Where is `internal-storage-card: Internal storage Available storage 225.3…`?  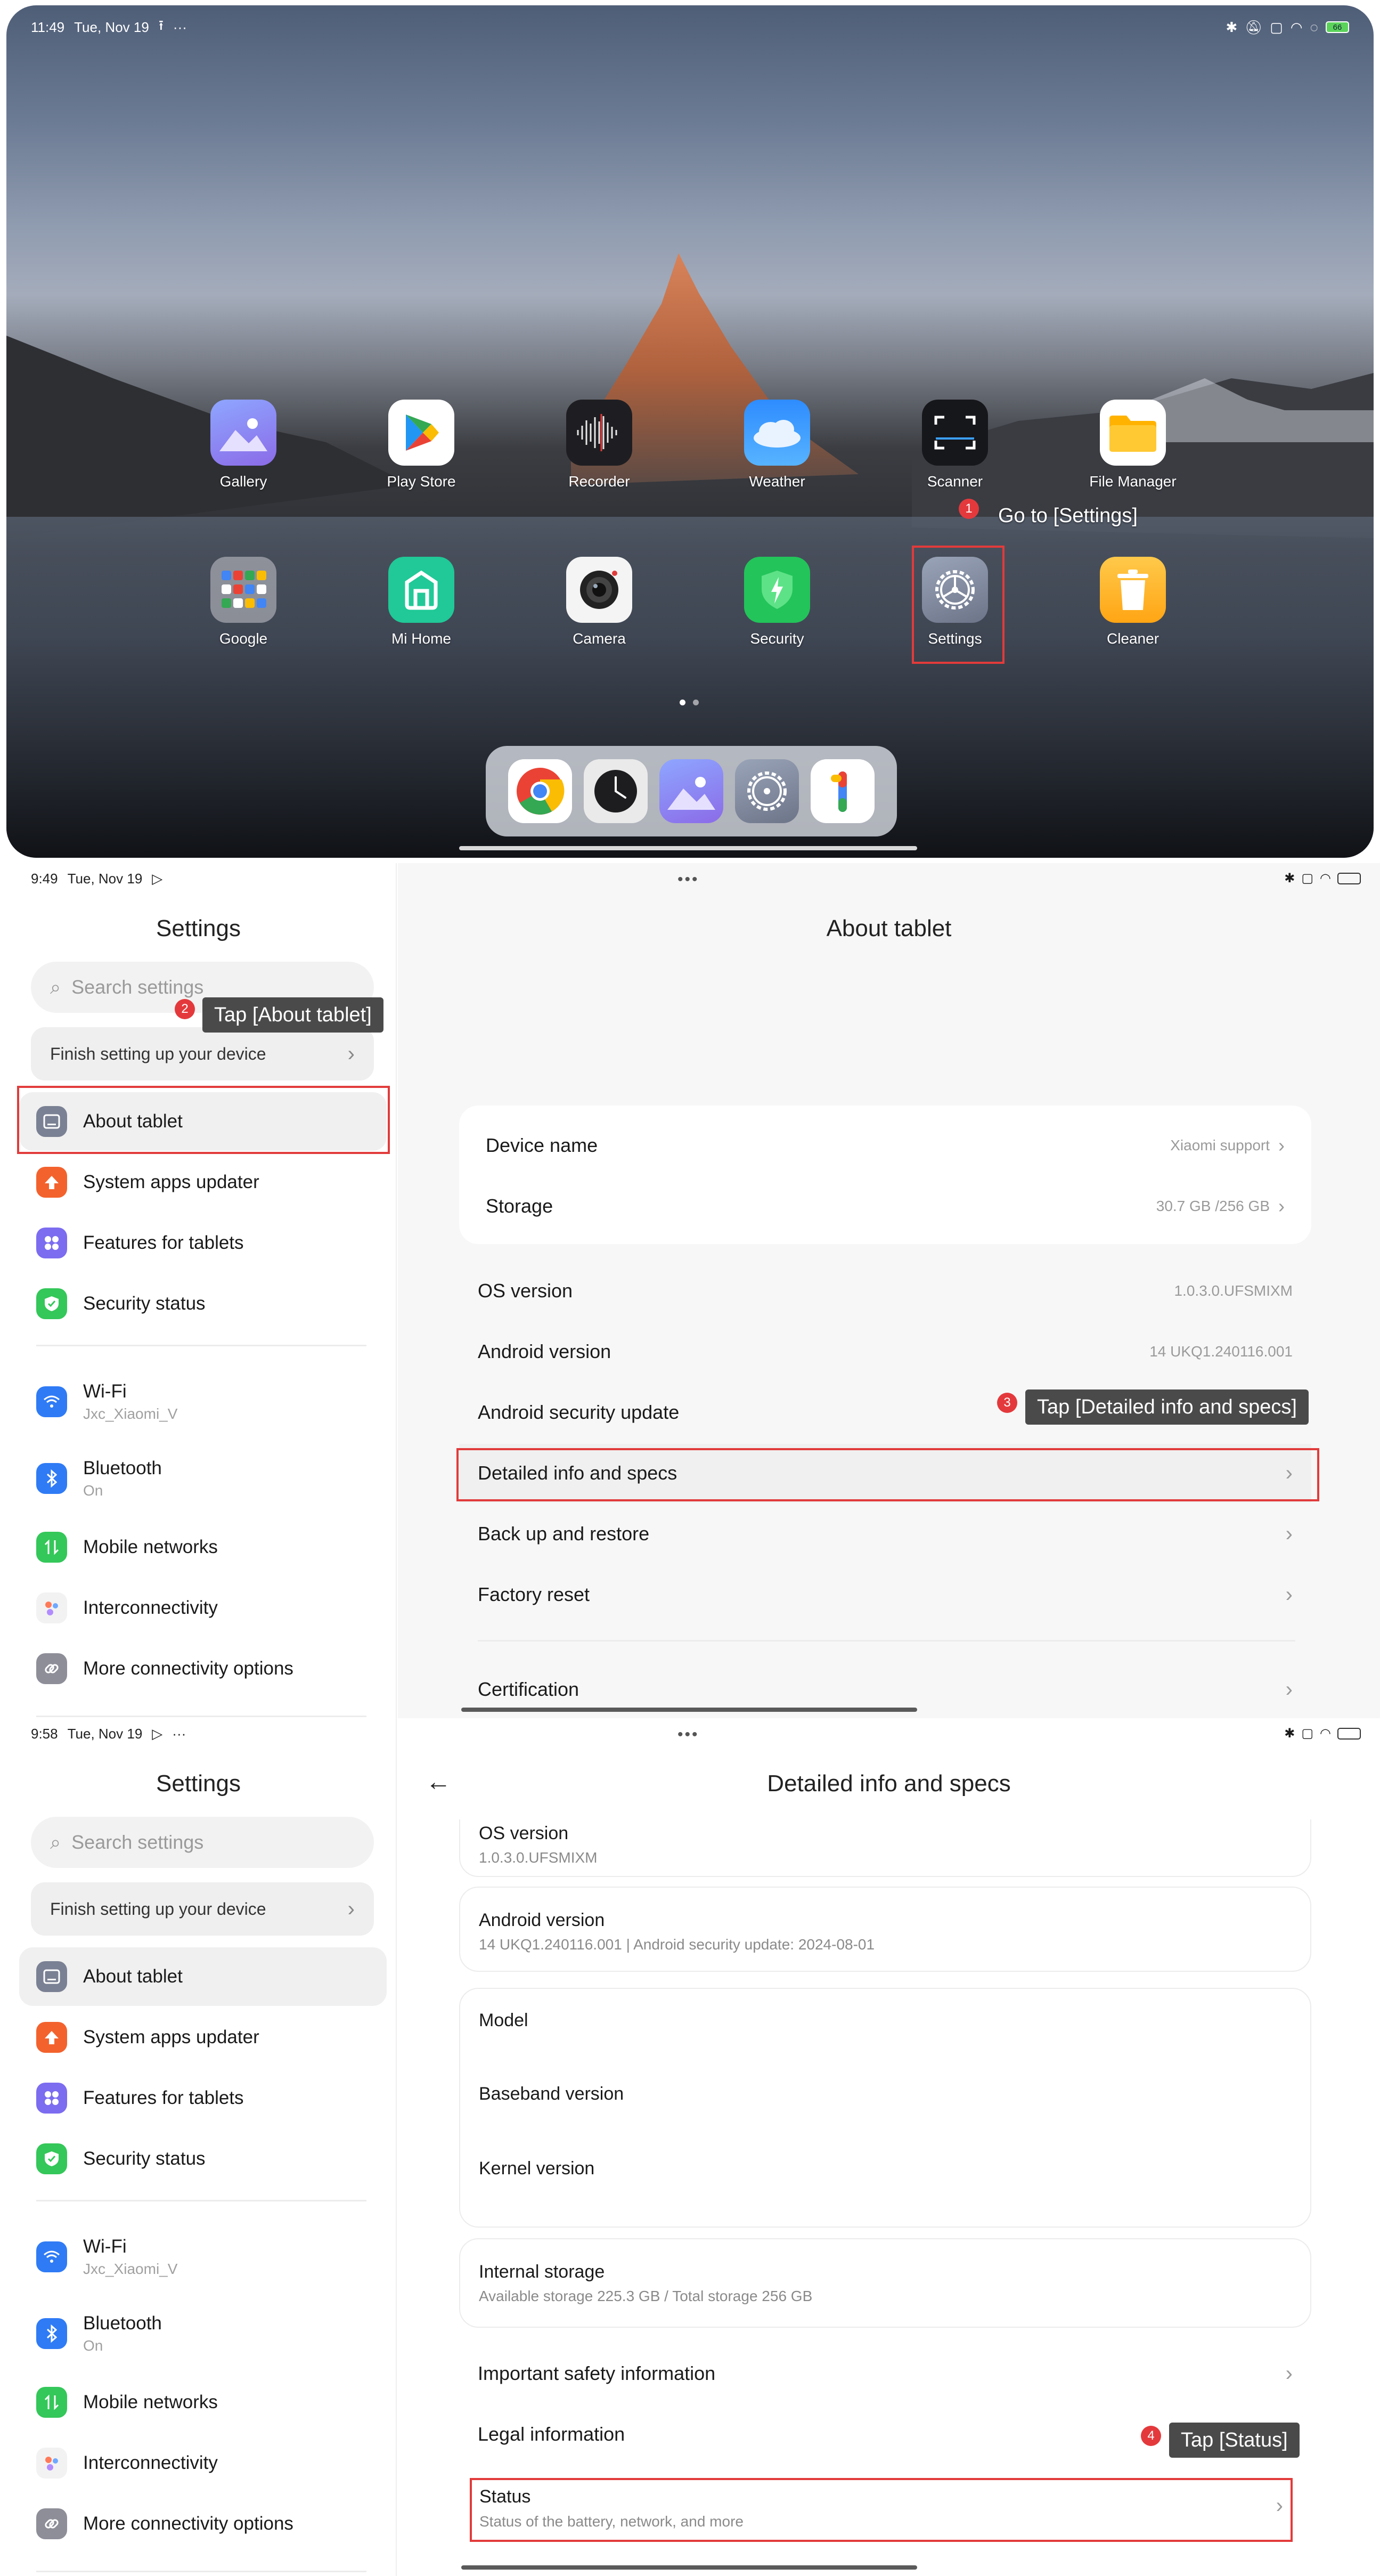 internal-storage-card: Internal storage Available storage 225.3… is located at coordinates (885, 2283).